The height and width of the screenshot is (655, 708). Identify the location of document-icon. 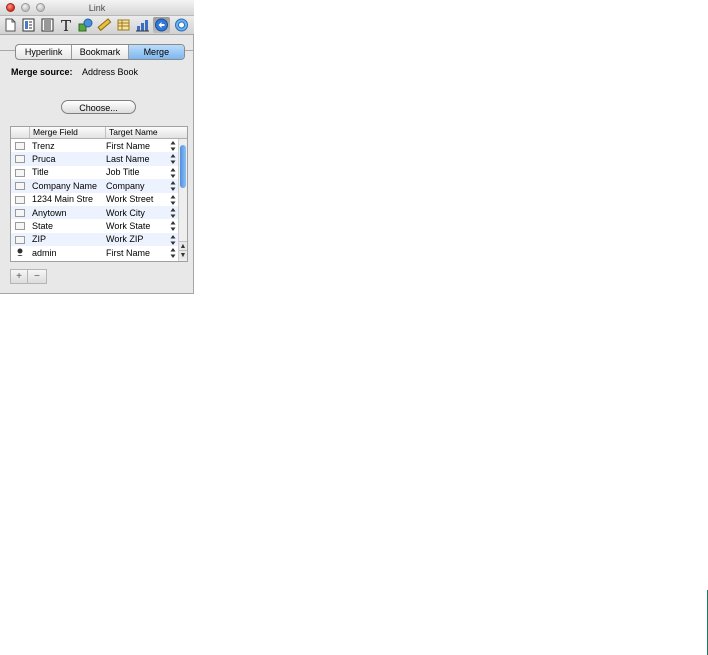
(9, 25).